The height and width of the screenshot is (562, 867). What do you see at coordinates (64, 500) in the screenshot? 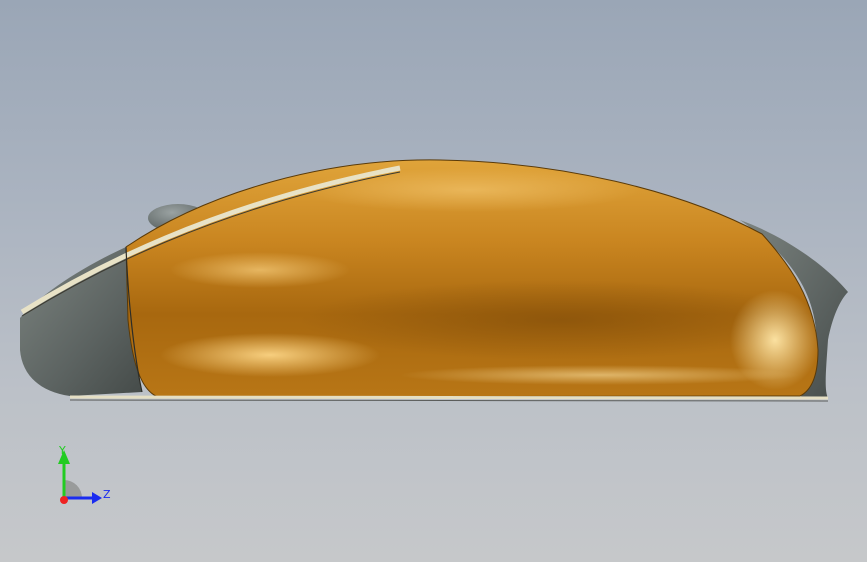
I see `x-axis-dot` at bounding box center [64, 500].